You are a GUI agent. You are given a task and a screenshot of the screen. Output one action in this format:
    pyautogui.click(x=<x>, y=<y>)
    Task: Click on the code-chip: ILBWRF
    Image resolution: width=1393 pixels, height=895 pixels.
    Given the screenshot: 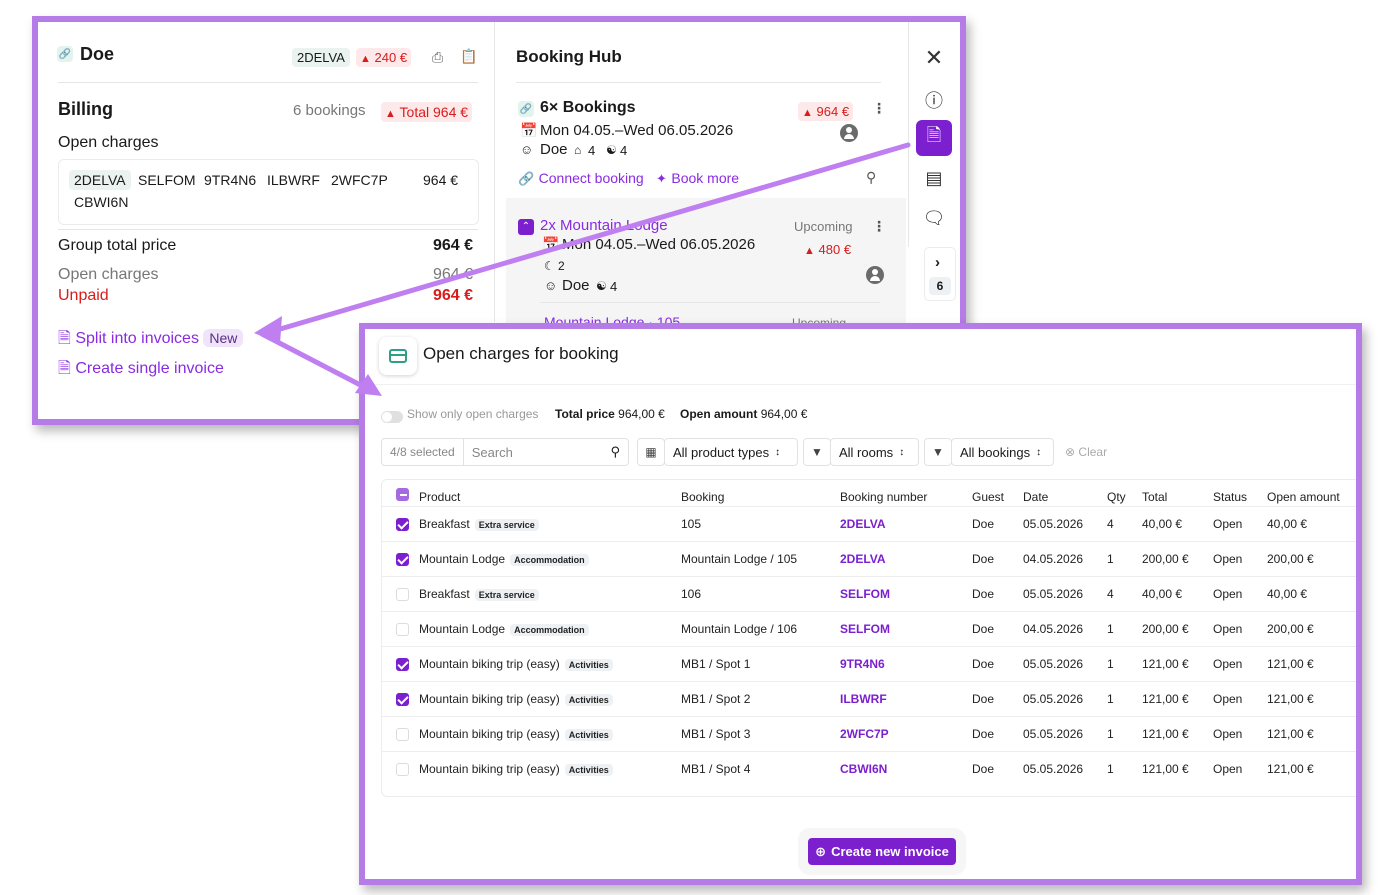 What is the action you would take?
    pyautogui.click(x=293, y=180)
    